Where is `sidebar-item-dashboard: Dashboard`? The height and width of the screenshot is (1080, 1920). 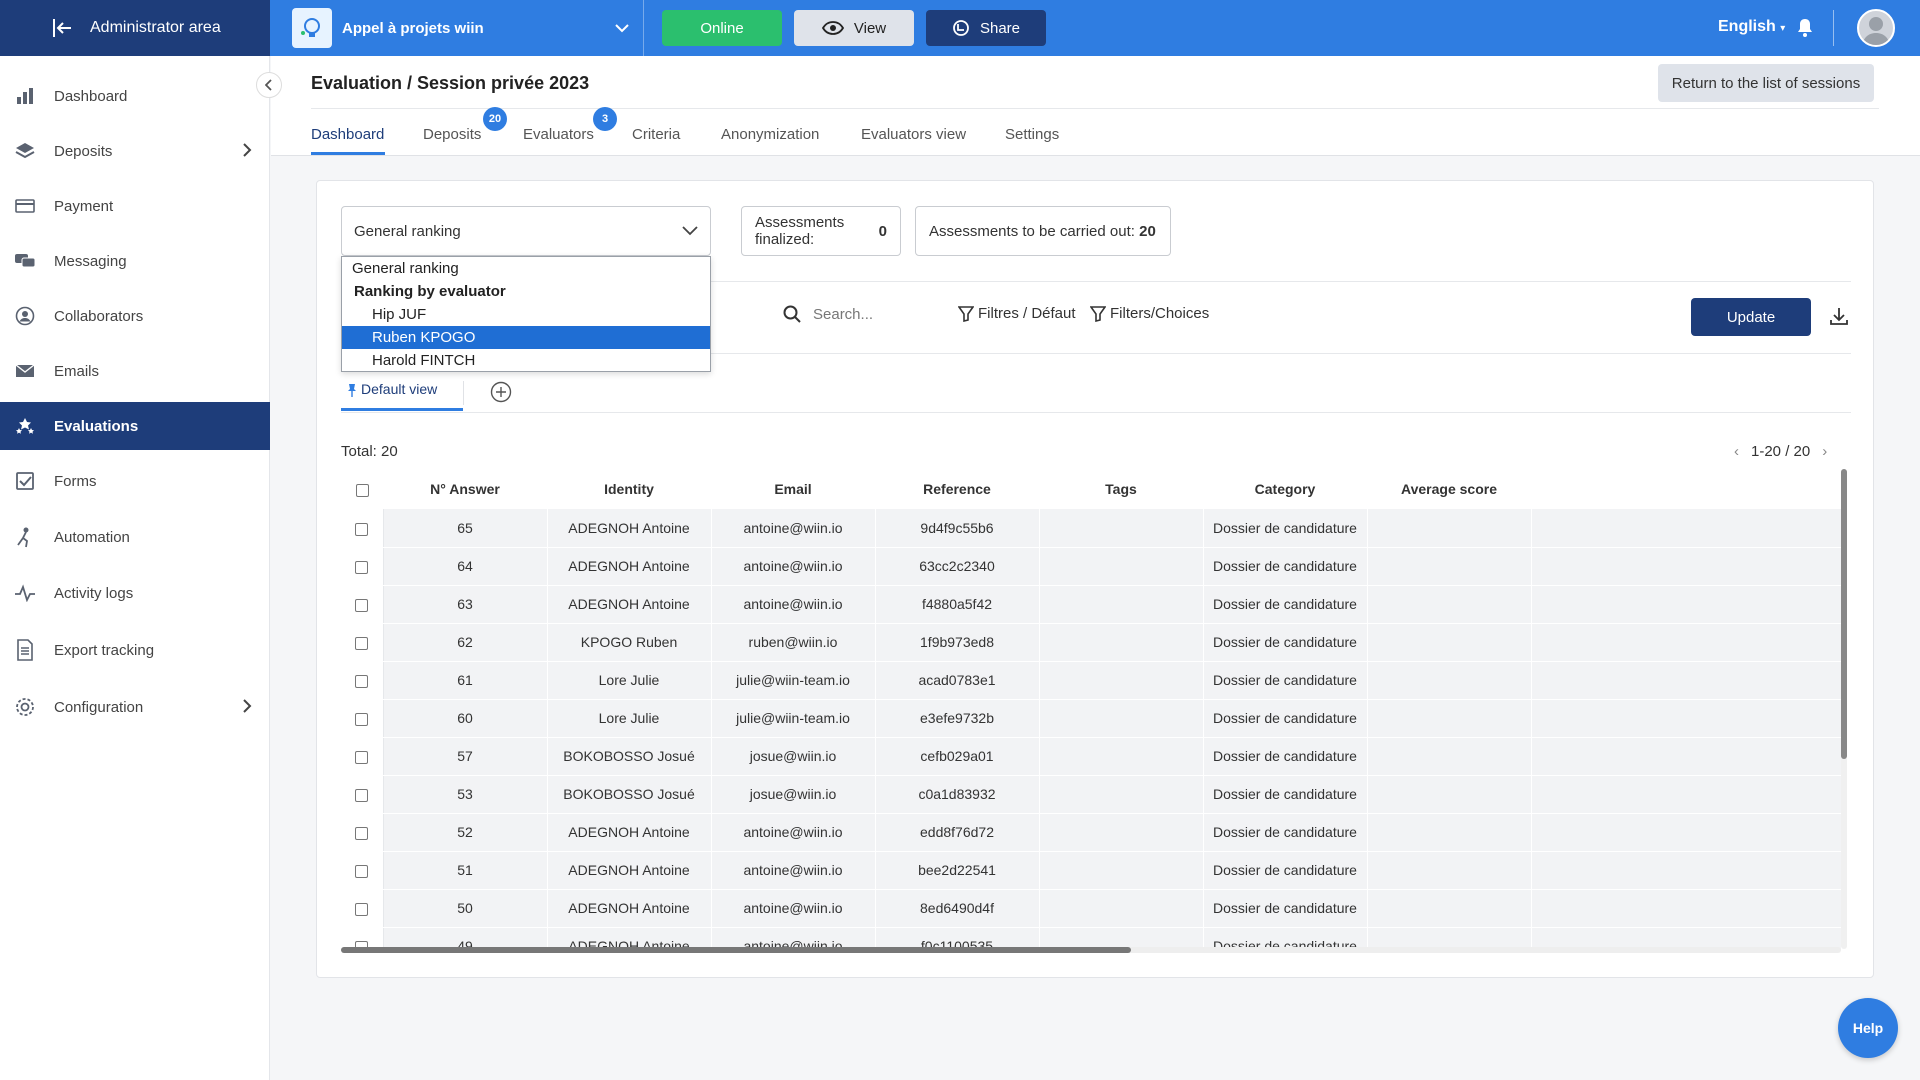
sidebar-item-dashboard: Dashboard is located at coordinates (135, 96).